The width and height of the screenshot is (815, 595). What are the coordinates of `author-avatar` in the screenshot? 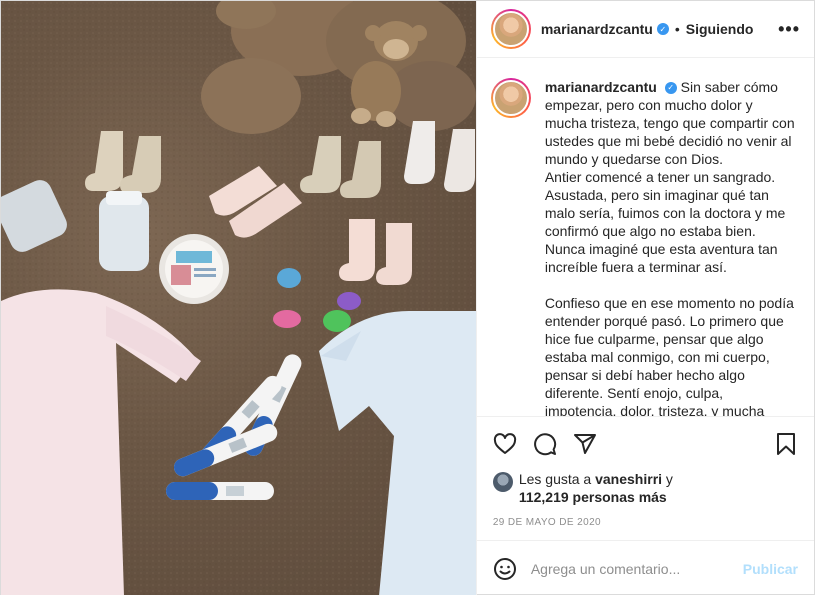 It's located at (510, 29).